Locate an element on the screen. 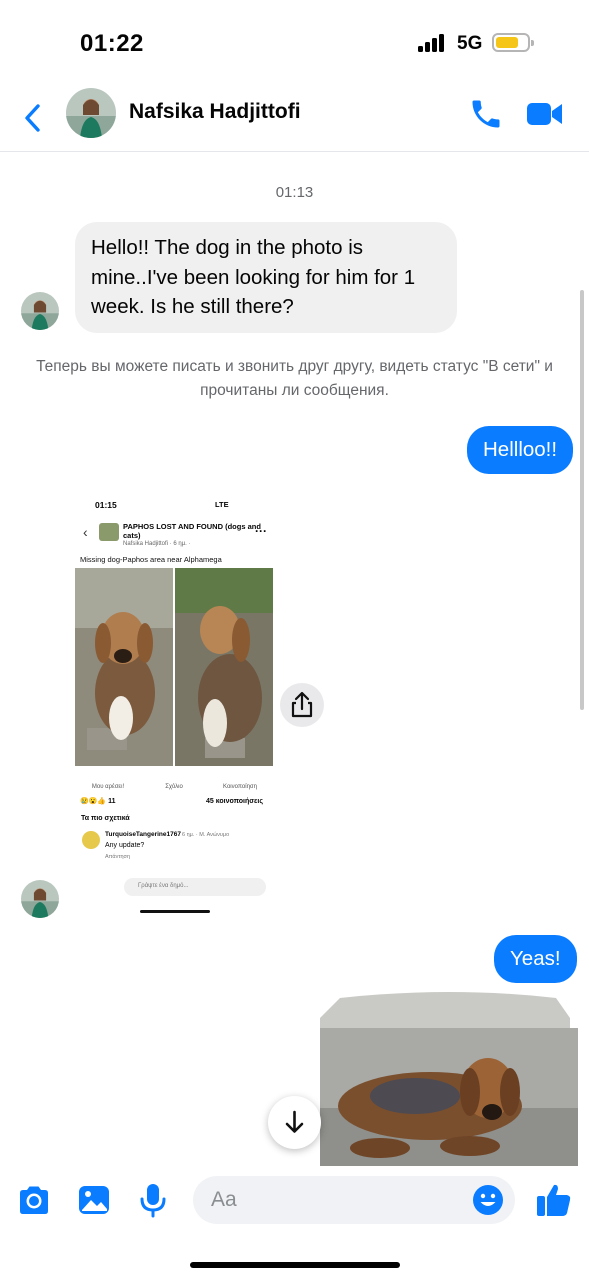  shot-reaction-count: 😢😮👍 11 is located at coordinates (98, 801).